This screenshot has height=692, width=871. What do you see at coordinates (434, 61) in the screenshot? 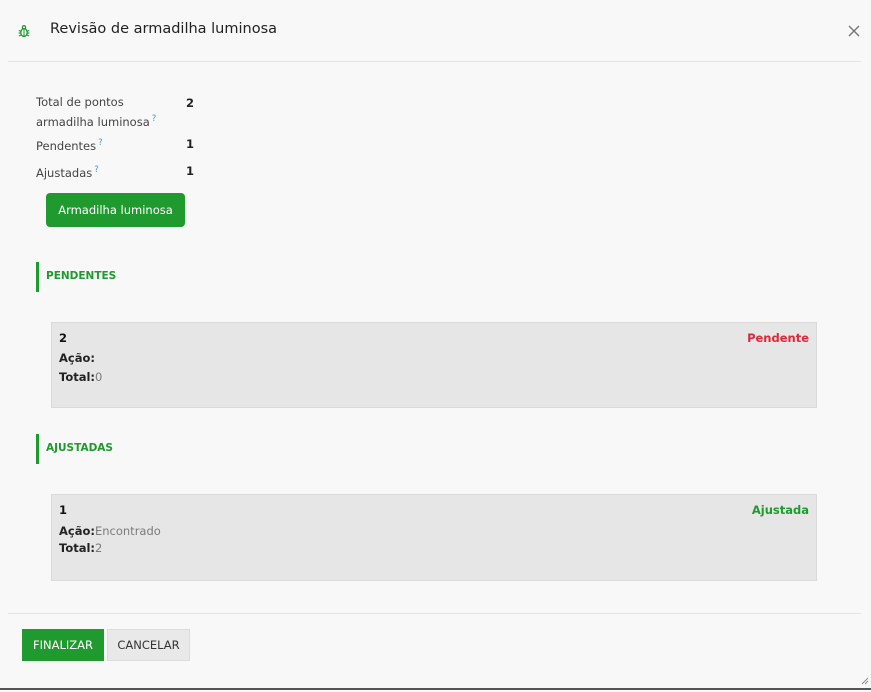
I see `header-divider` at bounding box center [434, 61].